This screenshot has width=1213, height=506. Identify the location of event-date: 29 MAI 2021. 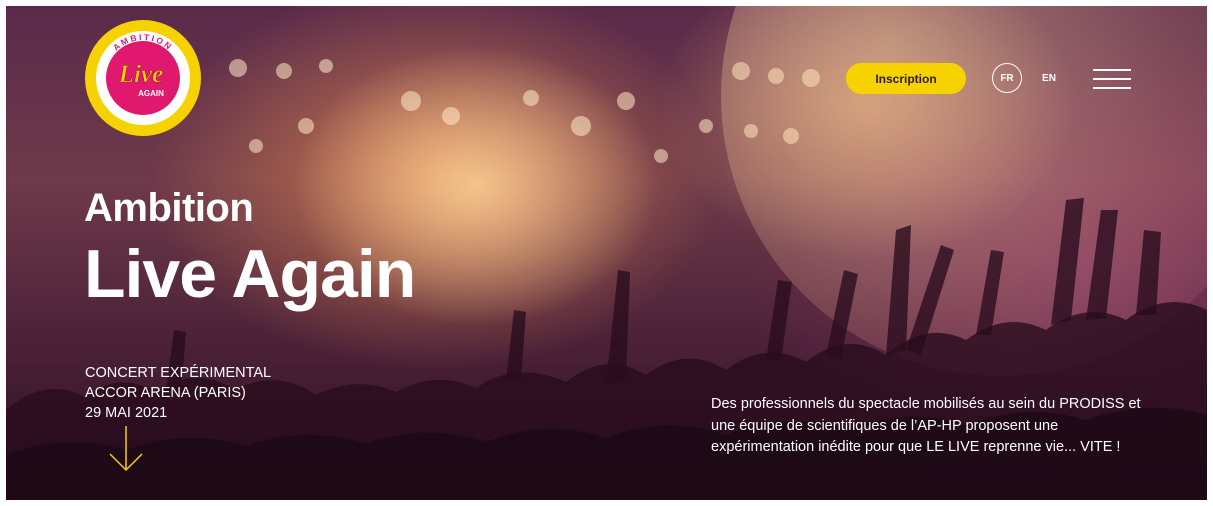
(126, 413).